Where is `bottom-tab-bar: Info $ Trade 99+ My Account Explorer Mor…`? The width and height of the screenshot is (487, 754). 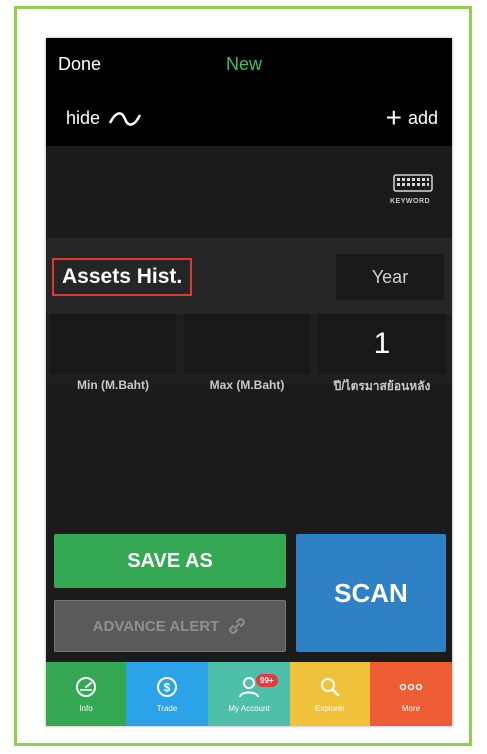
bottom-tab-bar: Info $ Trade 99+ My Account Explorer Mor… is located at coordinates (249, 694).